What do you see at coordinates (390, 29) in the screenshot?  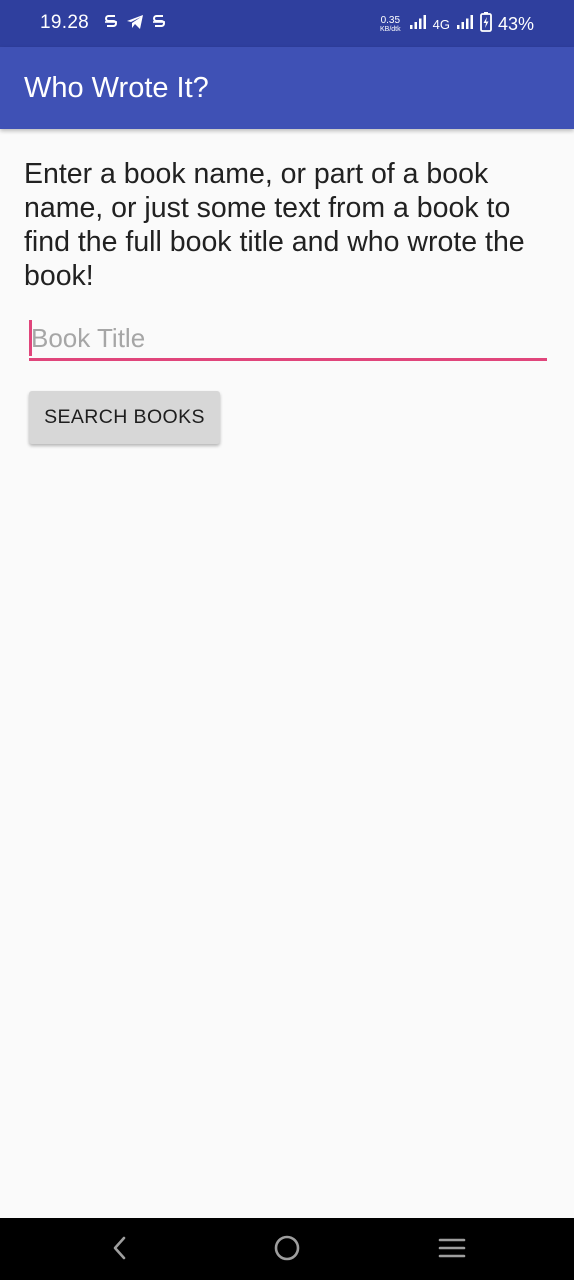 I see `network-speed-unit: KB/dtk` at bounding box center [390, 29].